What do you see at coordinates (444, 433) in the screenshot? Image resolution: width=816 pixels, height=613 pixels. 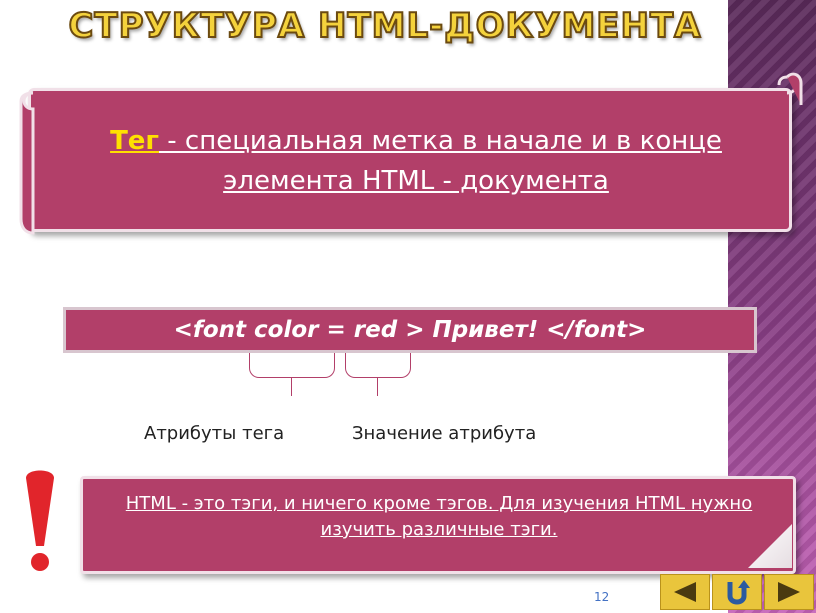 I see `attribute-value-label: Значение атрибута` at bounding box center [444, 433].